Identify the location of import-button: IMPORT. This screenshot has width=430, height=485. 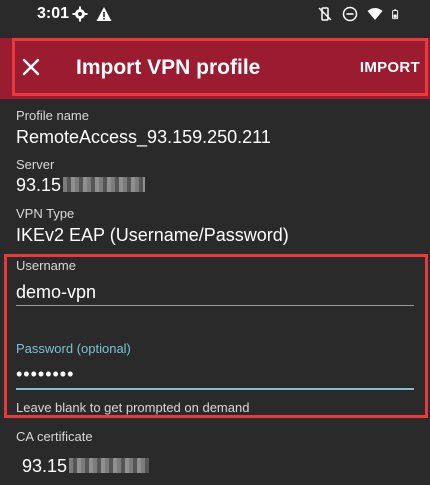
(390, 67).